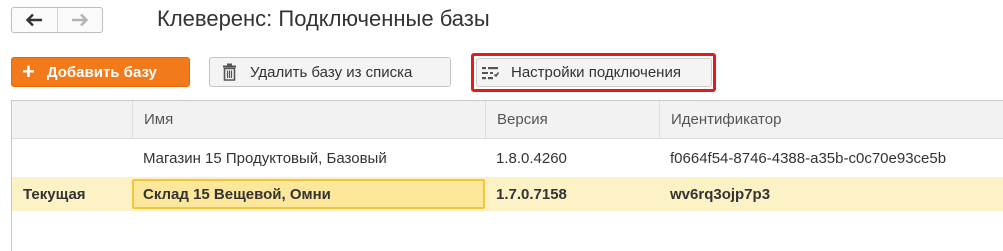  I want to click on add-database-button: + Добавить базу, so click(100, 72).